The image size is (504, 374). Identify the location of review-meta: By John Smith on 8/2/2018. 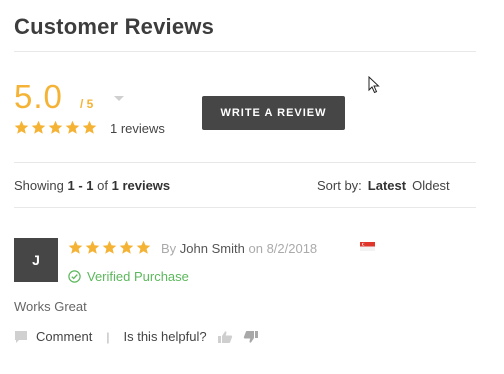
(239, 248).